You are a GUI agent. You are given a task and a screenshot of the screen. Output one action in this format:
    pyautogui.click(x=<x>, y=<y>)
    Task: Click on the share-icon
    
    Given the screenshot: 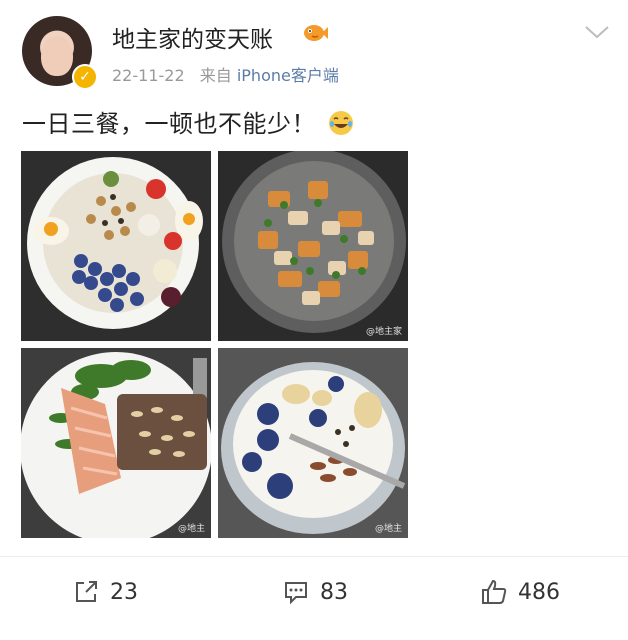 What is the action you would take?
    pyautogui.click(x=86, y=591)
    